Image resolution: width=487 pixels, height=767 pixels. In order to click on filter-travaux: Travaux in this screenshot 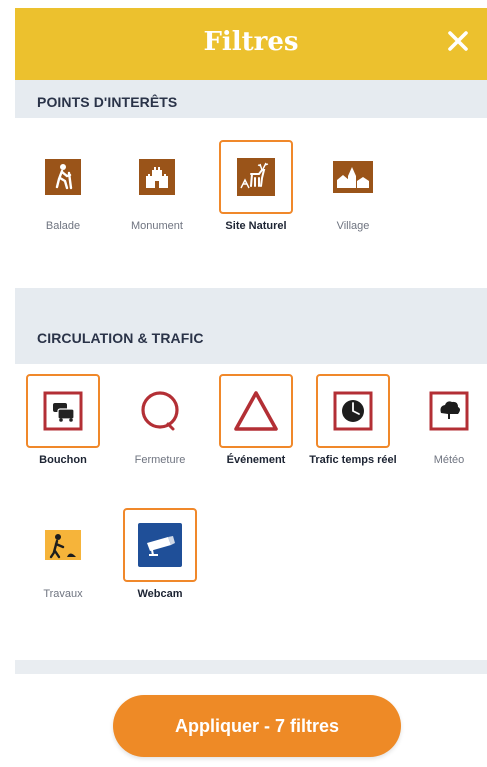, I will do `click(63, 554)`.